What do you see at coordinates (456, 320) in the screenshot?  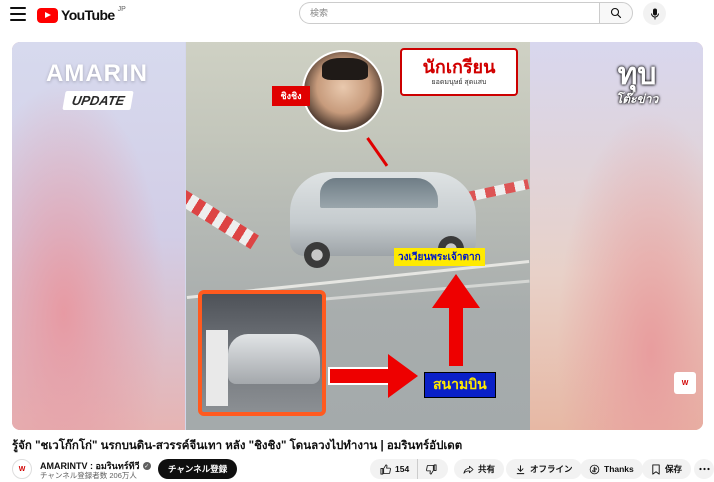 I see `arrow-up` at bounding box center [456, 320].